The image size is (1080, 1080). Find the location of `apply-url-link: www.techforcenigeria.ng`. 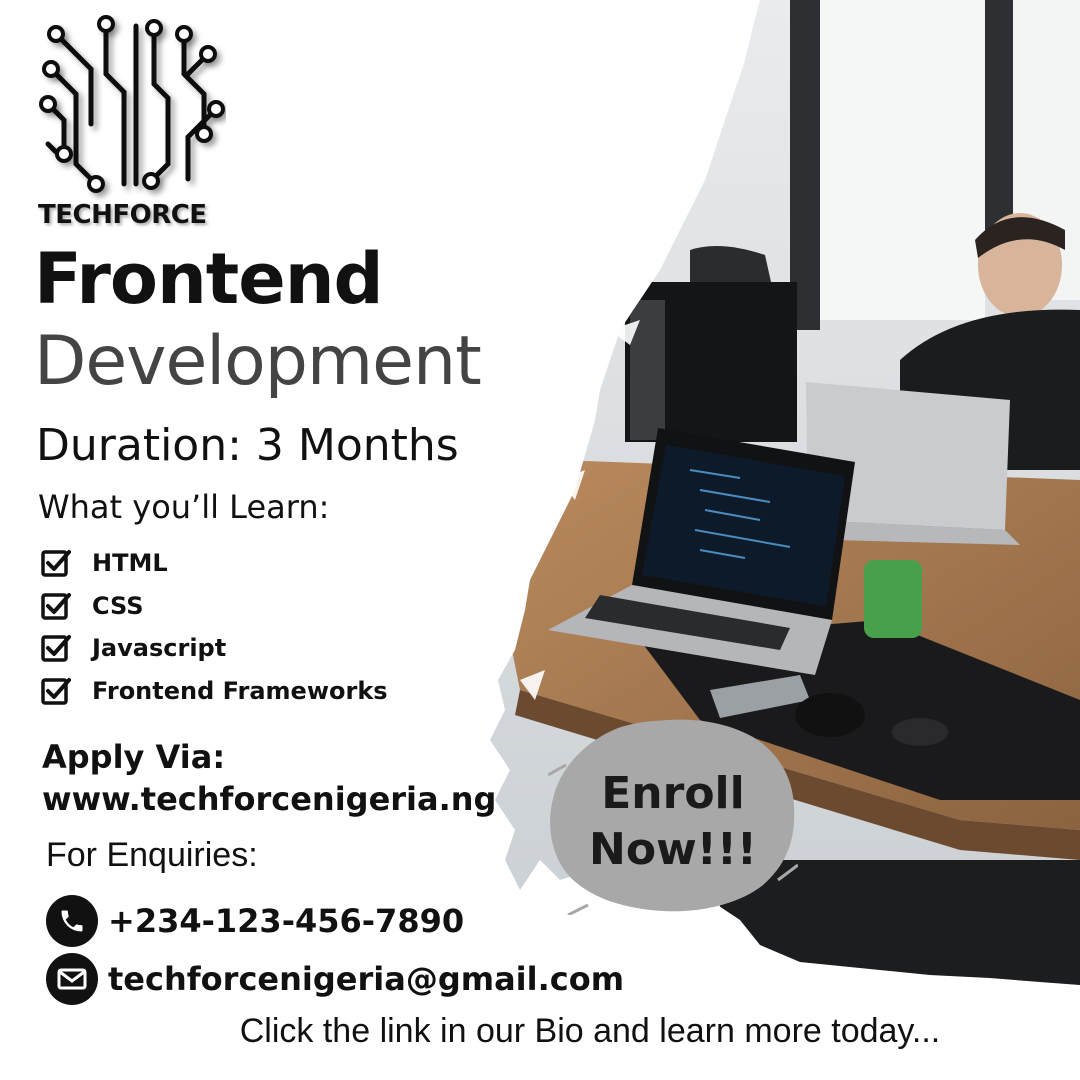

apply-url-link: www.techforcenigeria.ng is located at coordinates (269, 799).